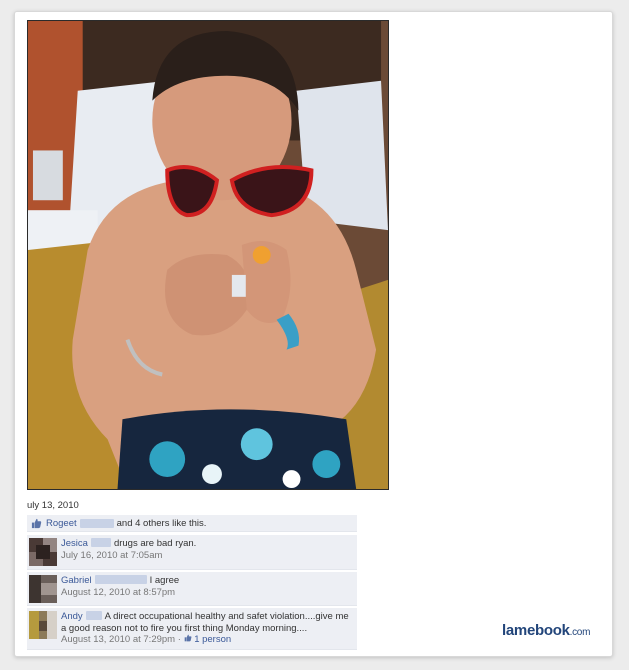 This screenshot has height=670, width=629. What do you see at coordinates (206, 556) in the screenshot?
I see `comment-timestamp: July 16, 2010 at 7:05am` at bounding box center [206, 556].